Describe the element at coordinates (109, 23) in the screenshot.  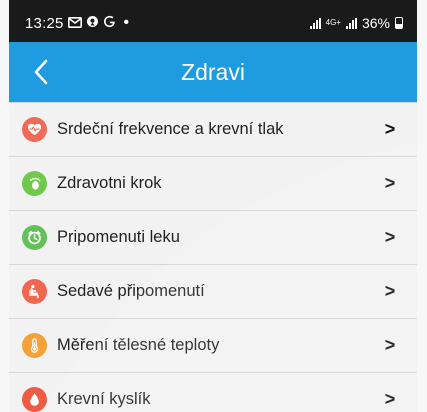
I see `google-notification-icon` at that location.